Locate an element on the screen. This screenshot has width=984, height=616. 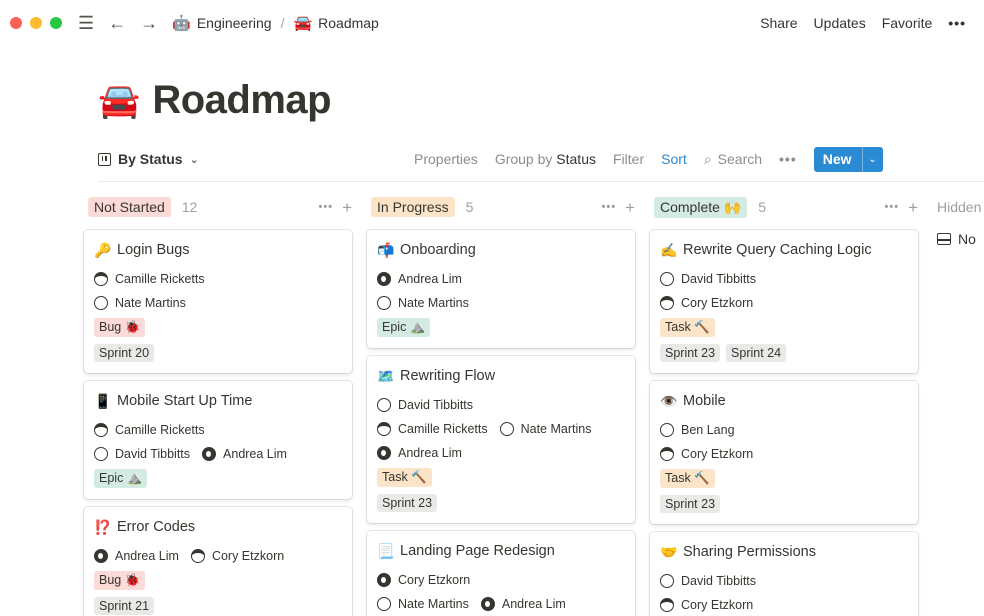
back-arrow-icon: ← is located at coordinates (117, 23).